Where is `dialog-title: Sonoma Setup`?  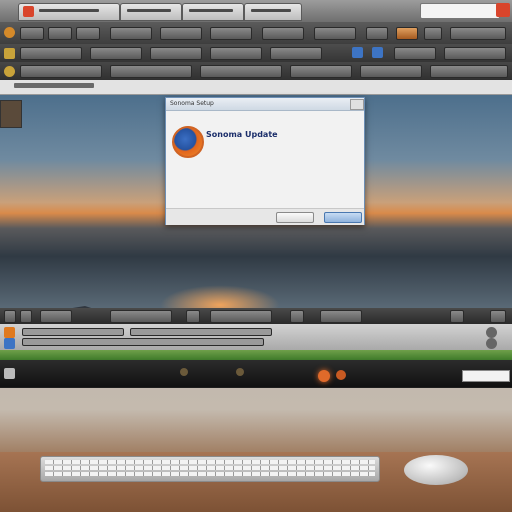
dialog-title: Sonoma Setup is located at coordinates (192, 103).